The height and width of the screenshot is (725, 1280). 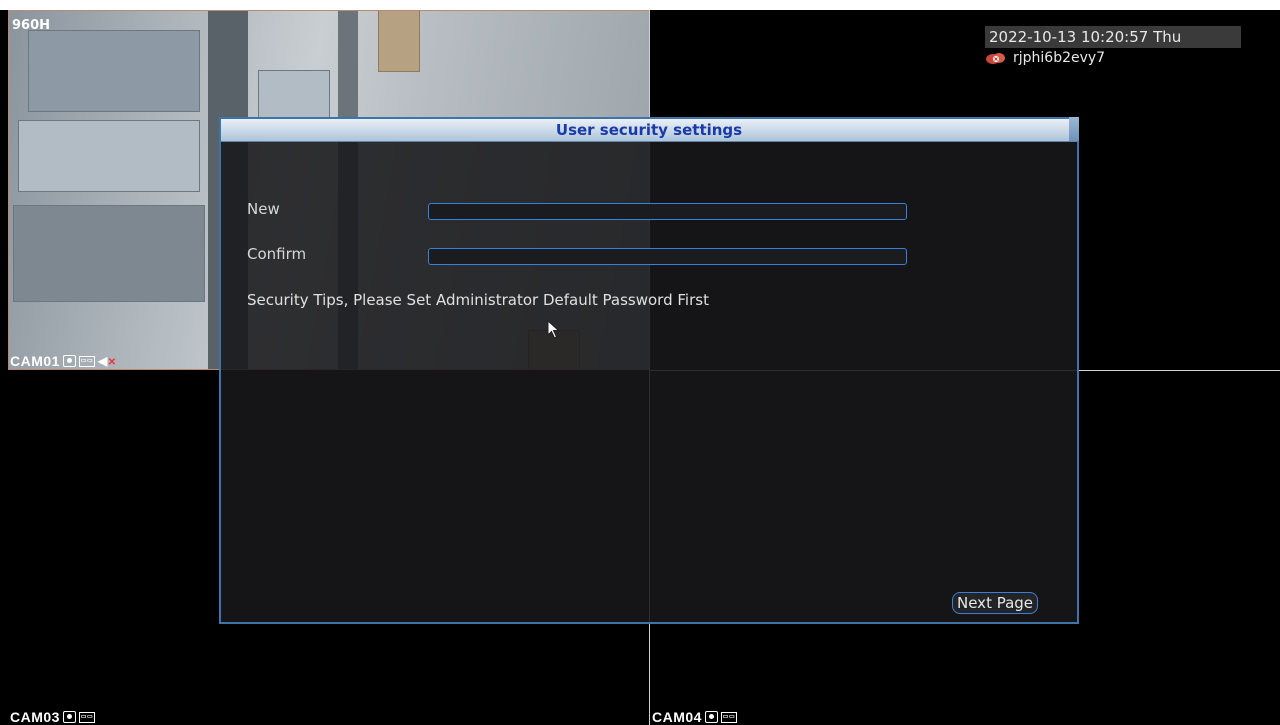 What do you see at coordinates (995, 603) in the screenshot?
I see `next-page-button: Next Page` at bounding box center [995, 603].